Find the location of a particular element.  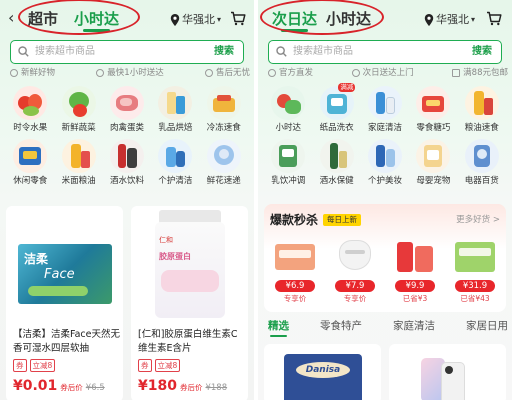

product-brand: 洁柔 is located at coordinates (36, 259).